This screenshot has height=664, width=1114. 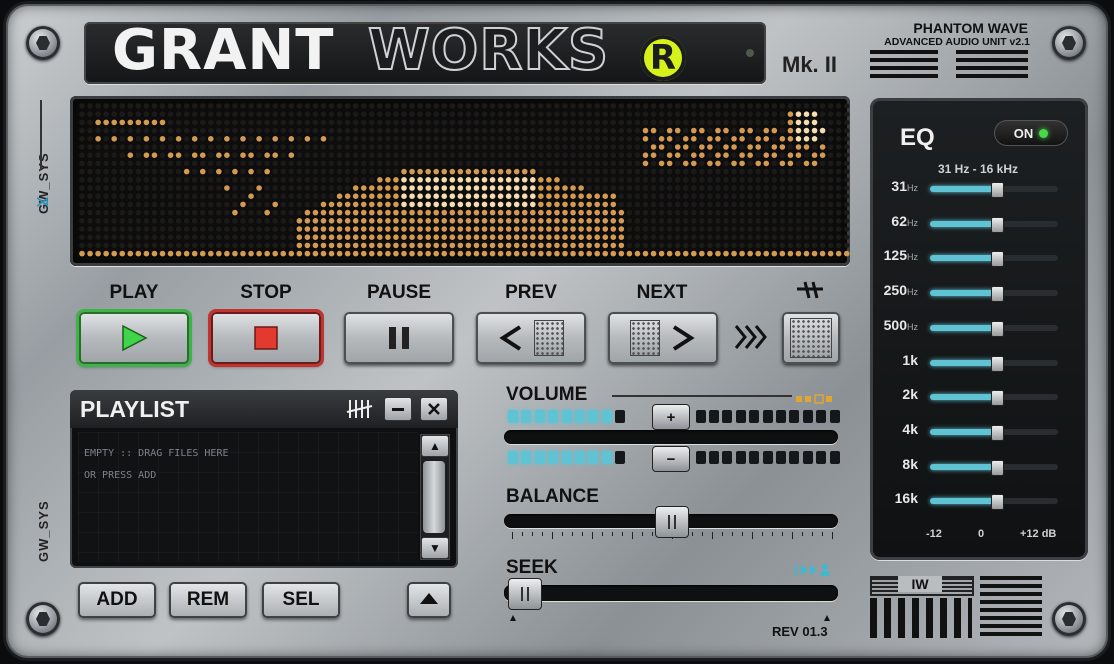 What do you see at coordinates (525, 594) in the screenshot?
I see `seek-slider-thumb` at bounding box center [525, 594].